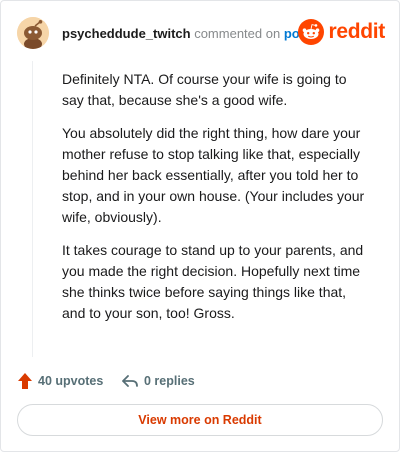  What do you see at coordinates (33, 33) in the screenshot?
I see `snoo-avatar-icon` at bounding box center [33, 33].